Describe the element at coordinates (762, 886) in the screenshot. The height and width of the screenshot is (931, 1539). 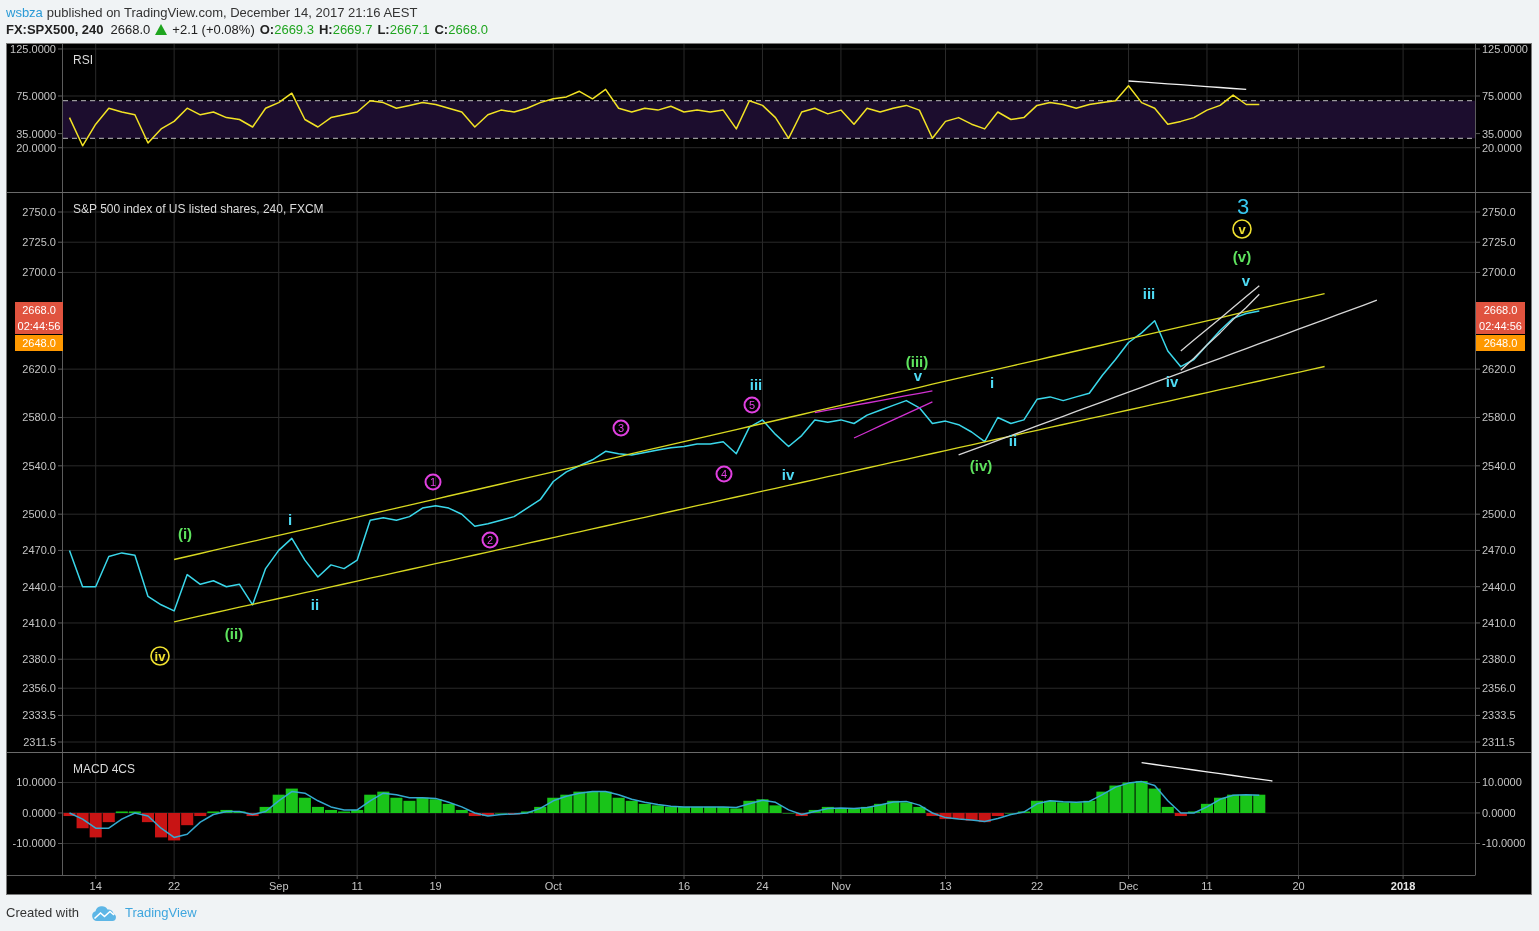
I see `date-label: 24` at that location.